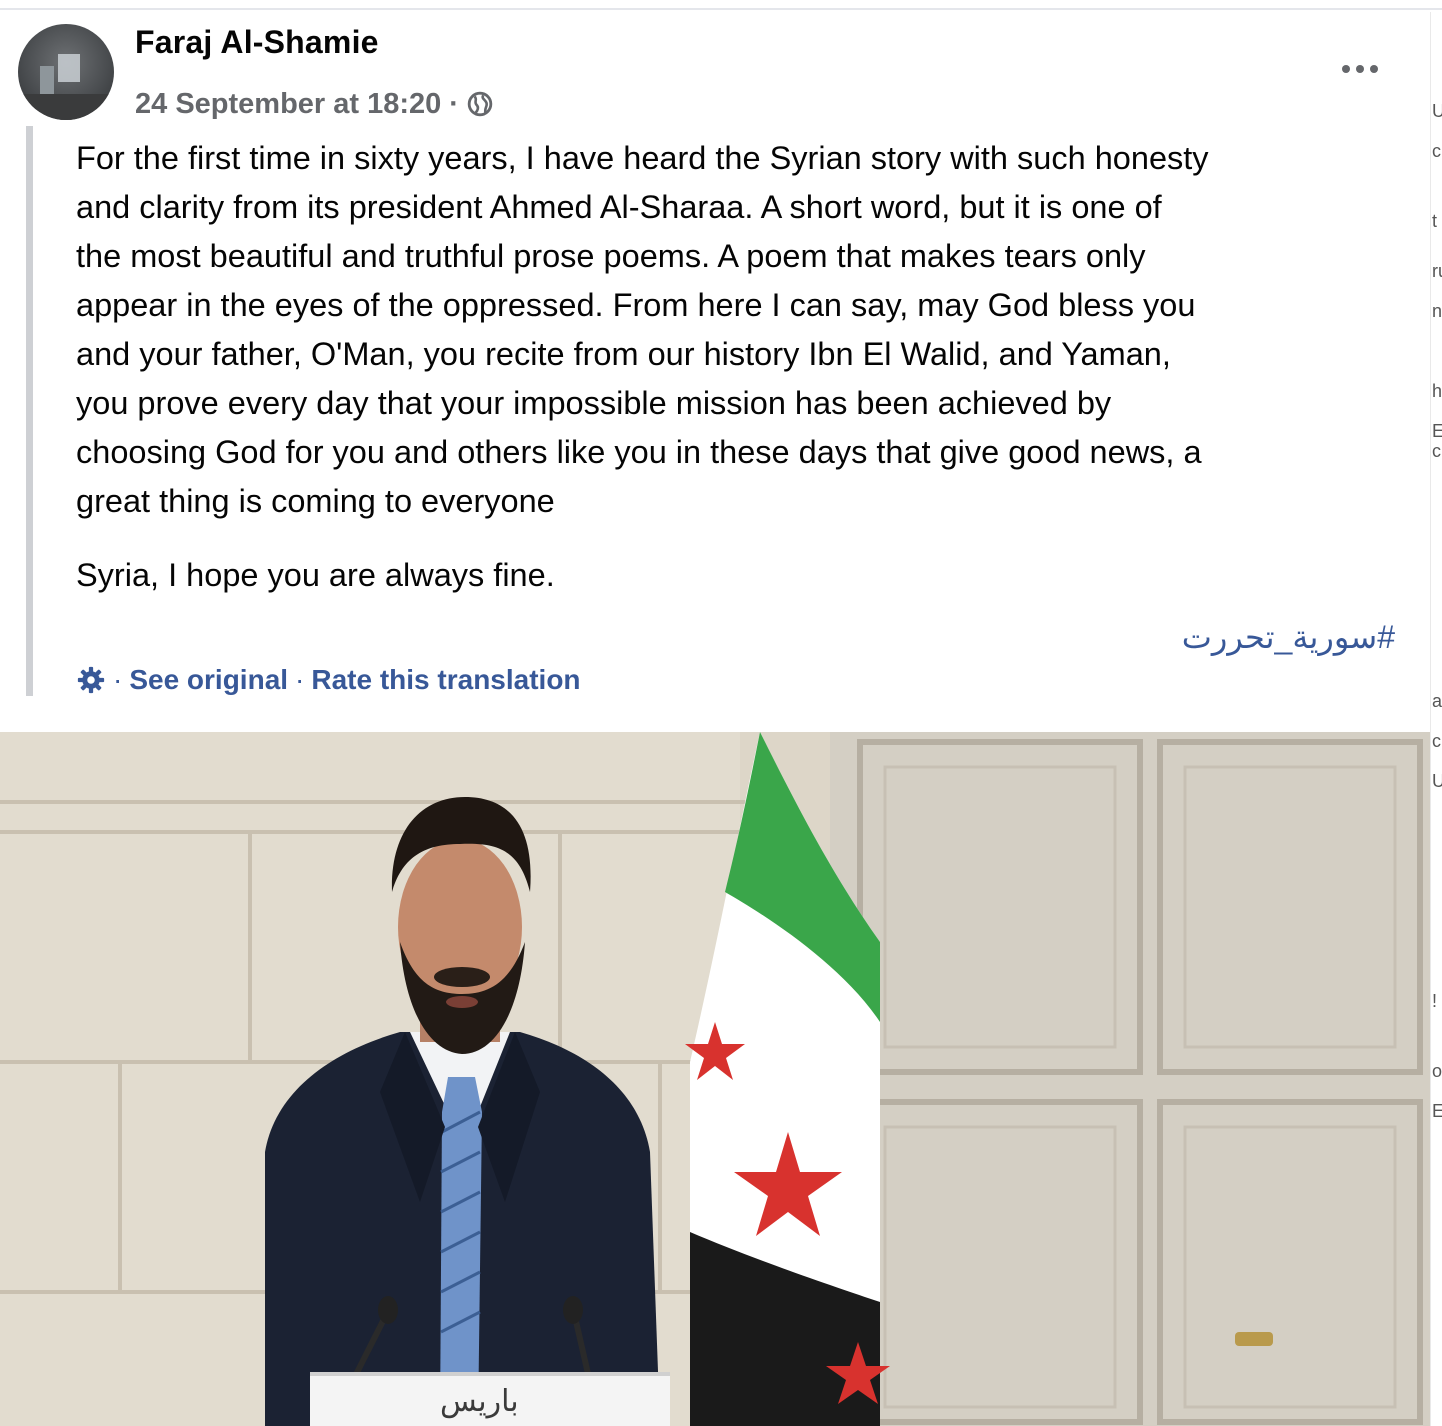 Image resolution: width=1442 pixels, height=1426 pixels. I want to click on hashtag-link: #سورية_تحررت, so click(1272, 637).